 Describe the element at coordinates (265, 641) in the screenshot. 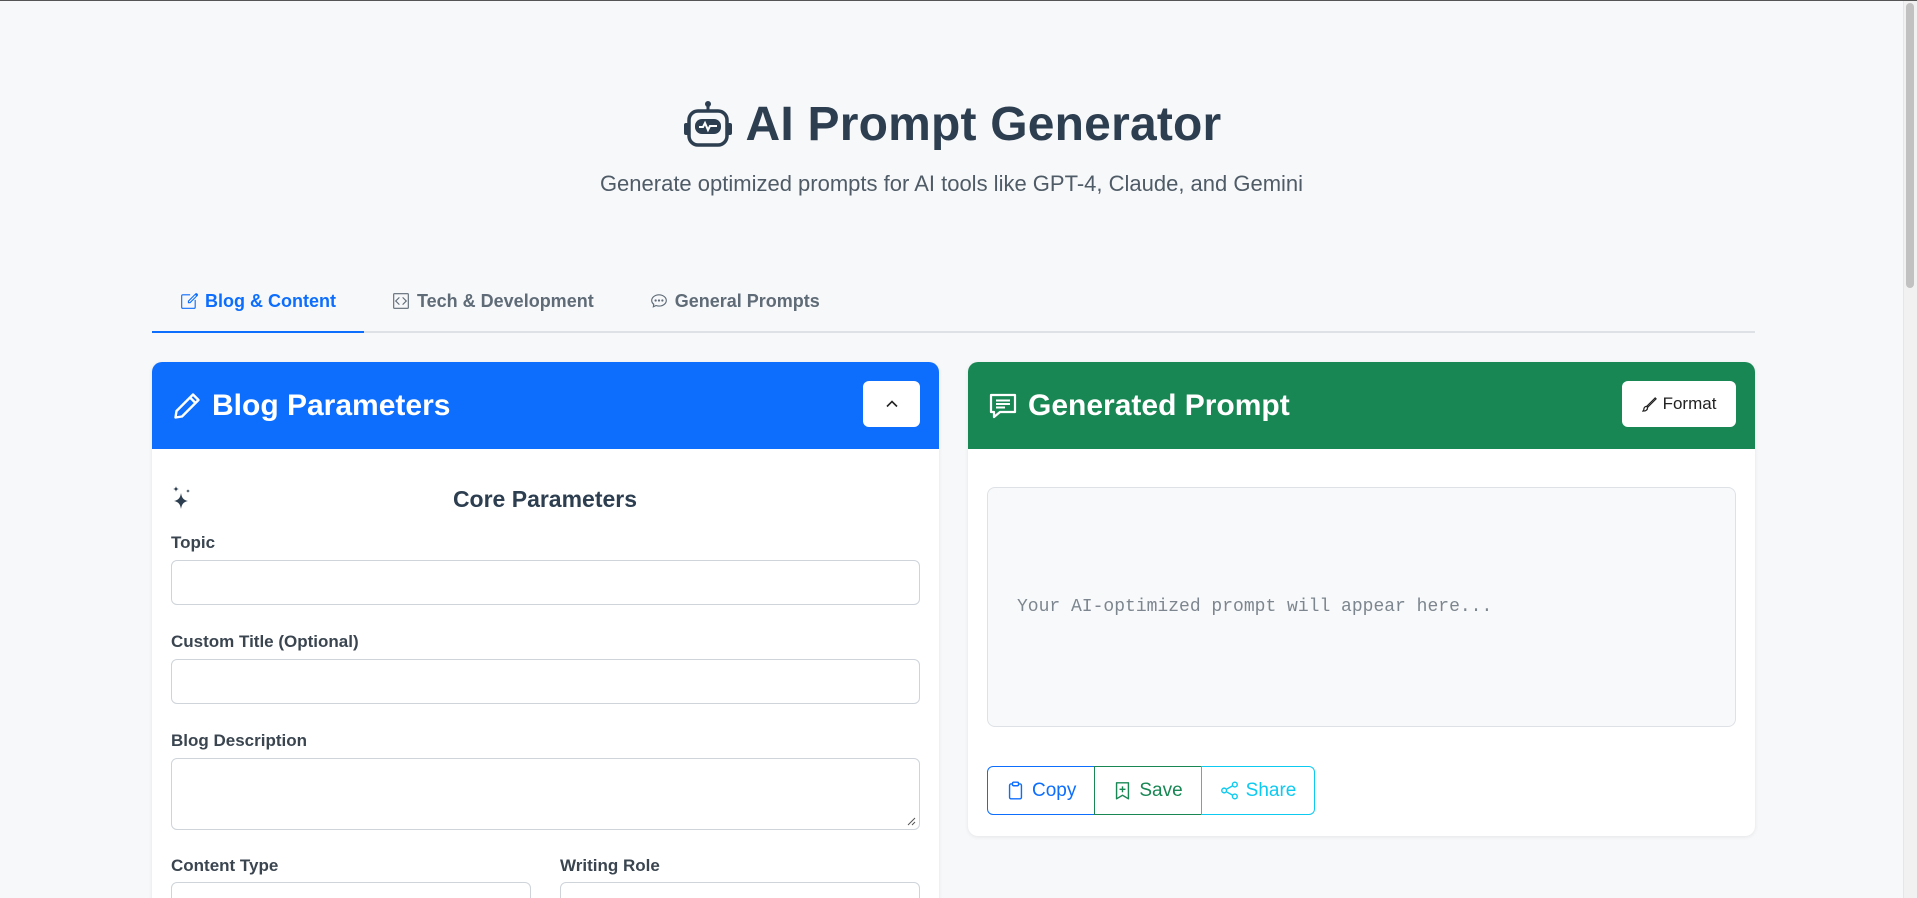

I see `custom-title-label: Custom Title (Optional)` at that location.